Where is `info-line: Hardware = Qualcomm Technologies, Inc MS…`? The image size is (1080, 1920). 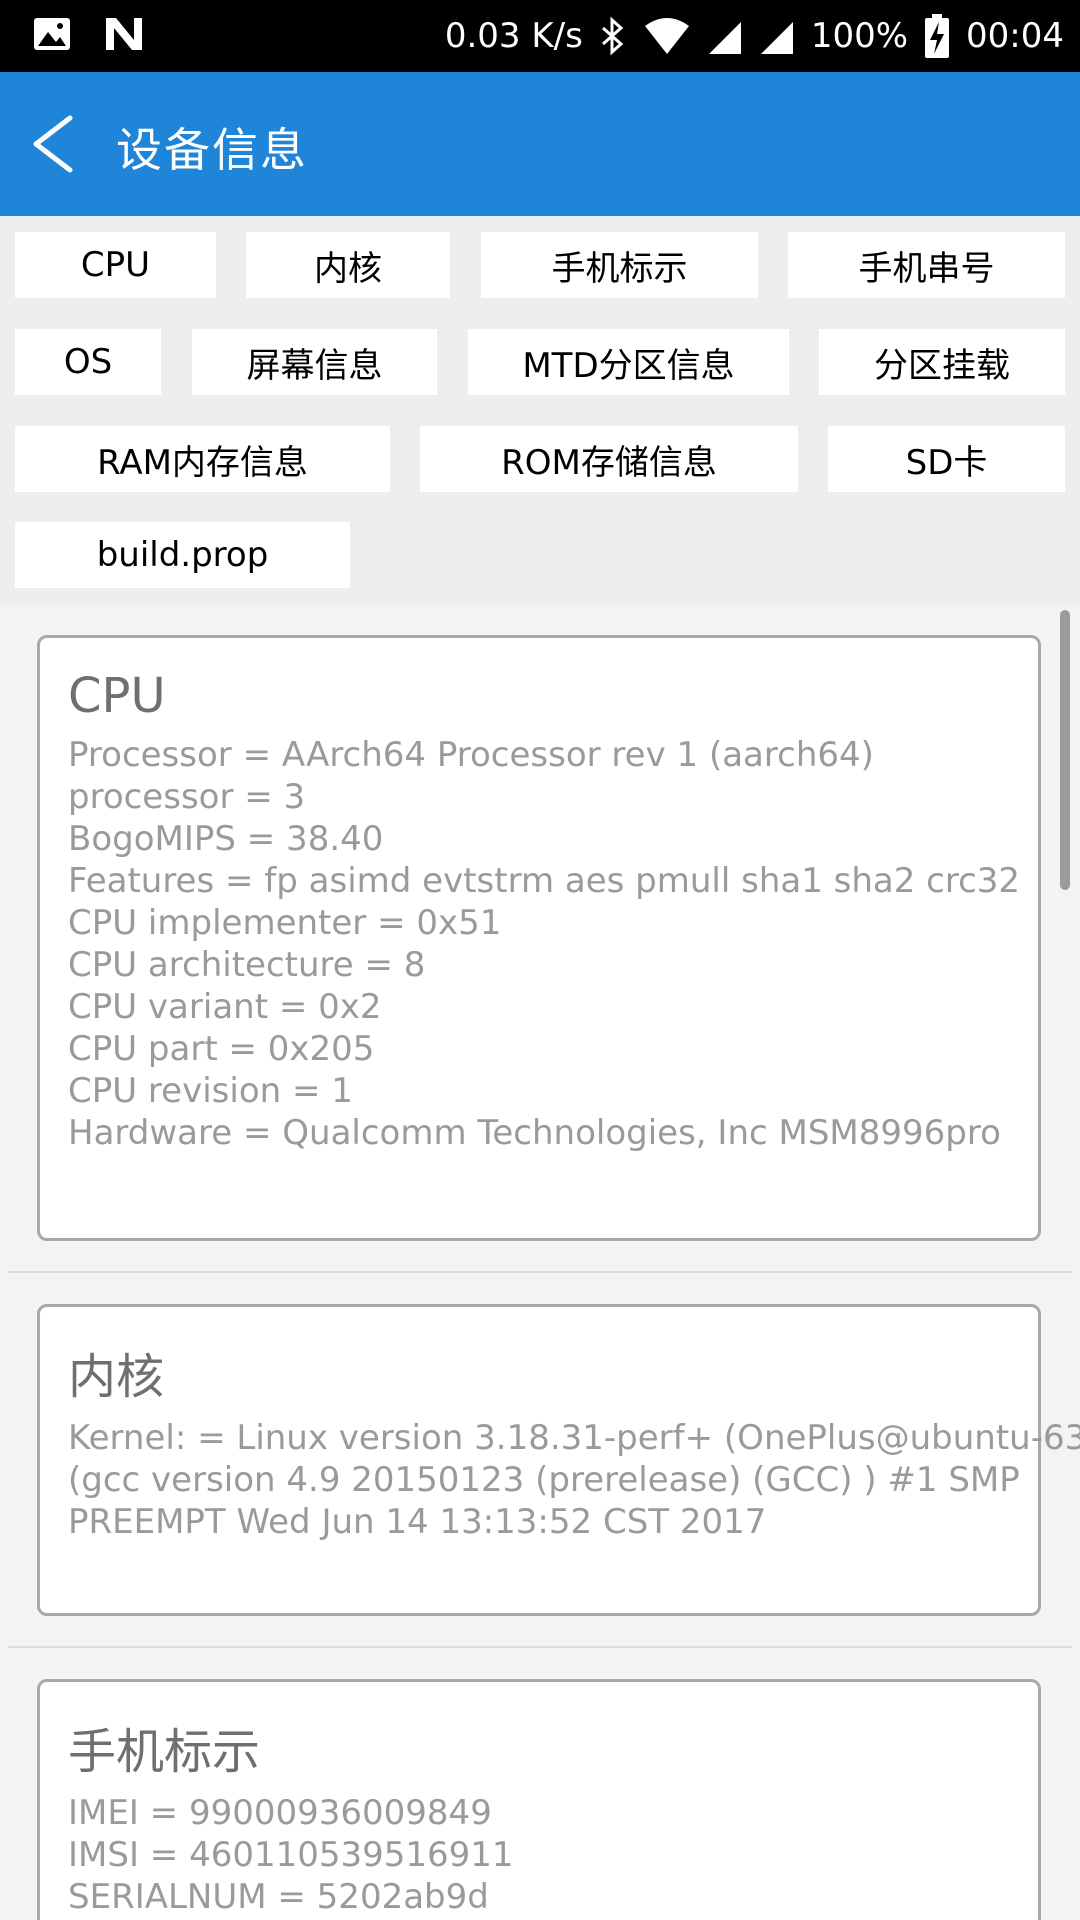 info-line: Hardware = Qualcomm Technologies, Inc MS… is located at coordinates (534, 1133).